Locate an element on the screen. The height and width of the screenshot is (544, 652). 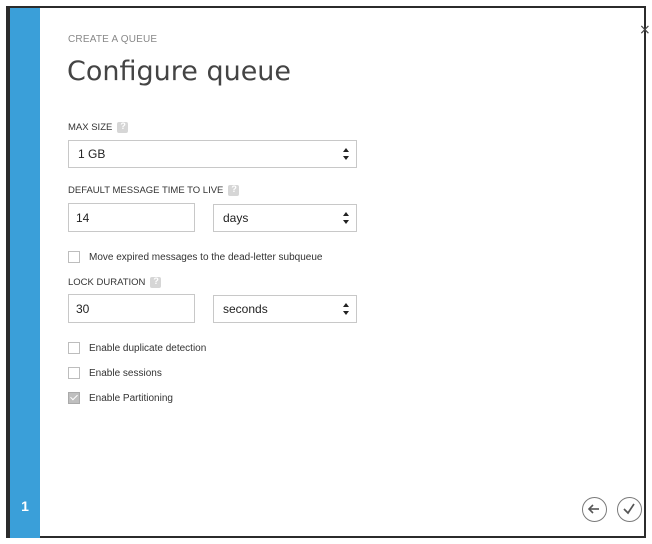
ttl-unit-value: days is located at coordinates (236, 218).